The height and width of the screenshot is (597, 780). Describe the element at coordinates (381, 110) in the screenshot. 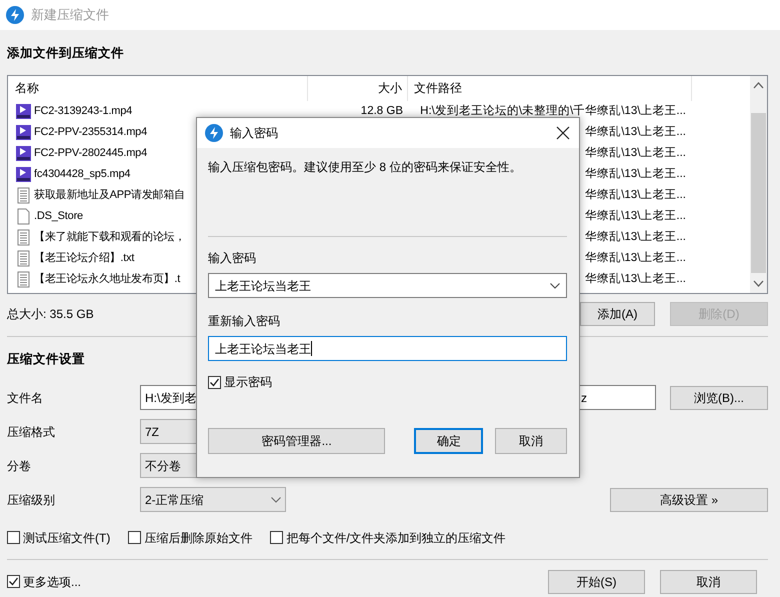

I see `file-size: 12.8 GB` at that location.